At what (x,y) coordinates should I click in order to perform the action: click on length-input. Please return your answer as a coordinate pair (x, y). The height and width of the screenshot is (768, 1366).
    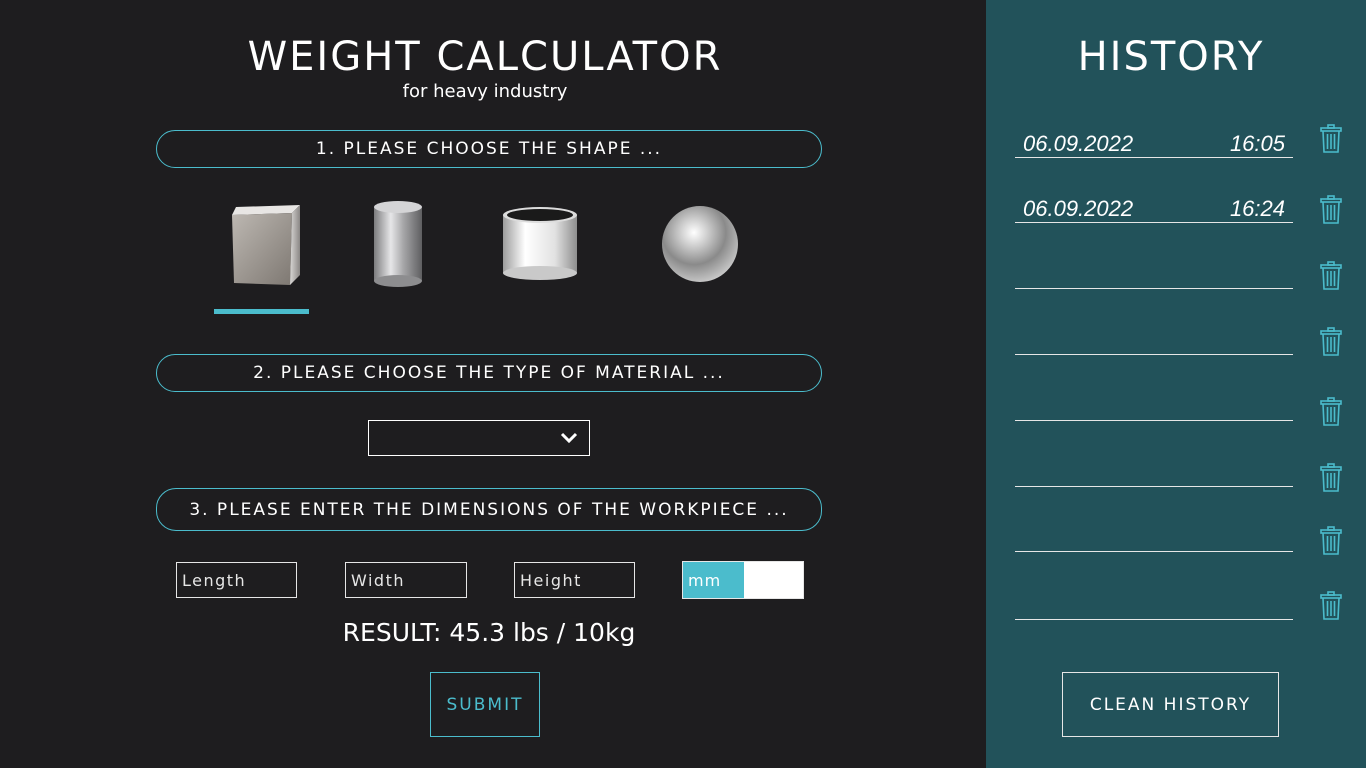
    Looking at the image, I should click on (236, 580).